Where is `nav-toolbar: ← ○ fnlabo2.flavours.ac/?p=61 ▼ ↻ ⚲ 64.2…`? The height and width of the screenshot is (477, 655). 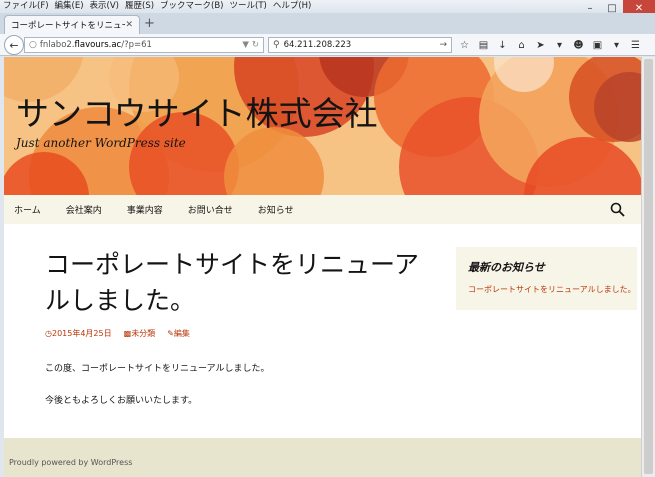
nav-toolbar: ← ○ fnlabo2.flavours.ac/?p=61 ▼ ↻ ⚲ 64.2… is located at coordinates (327, 45).